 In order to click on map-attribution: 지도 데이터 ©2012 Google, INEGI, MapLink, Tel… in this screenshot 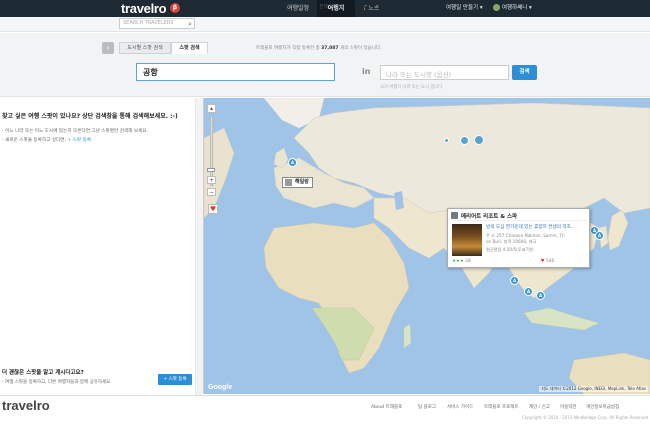, I will do `click(593, 389)`.